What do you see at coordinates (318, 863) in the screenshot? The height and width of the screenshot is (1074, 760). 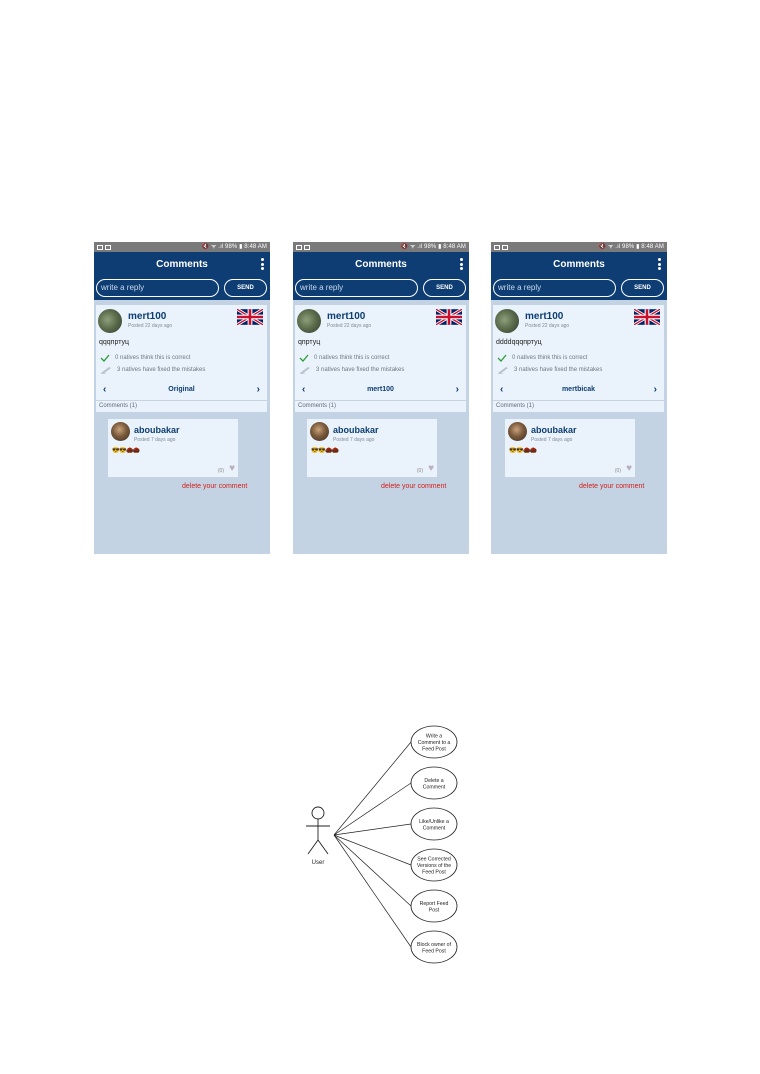 I see `actor-label: User` at bounding box center [318, 863].